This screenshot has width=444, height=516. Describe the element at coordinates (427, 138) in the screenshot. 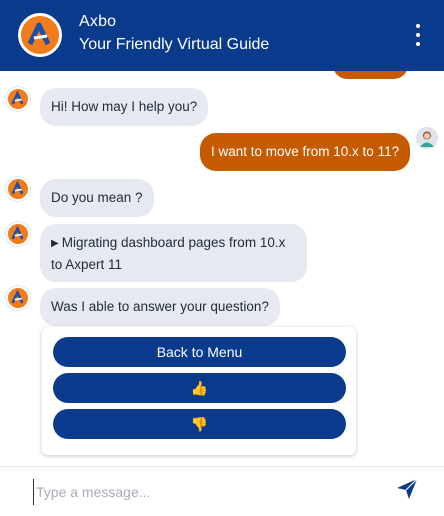

I see `user-avatar-icon` at that location.